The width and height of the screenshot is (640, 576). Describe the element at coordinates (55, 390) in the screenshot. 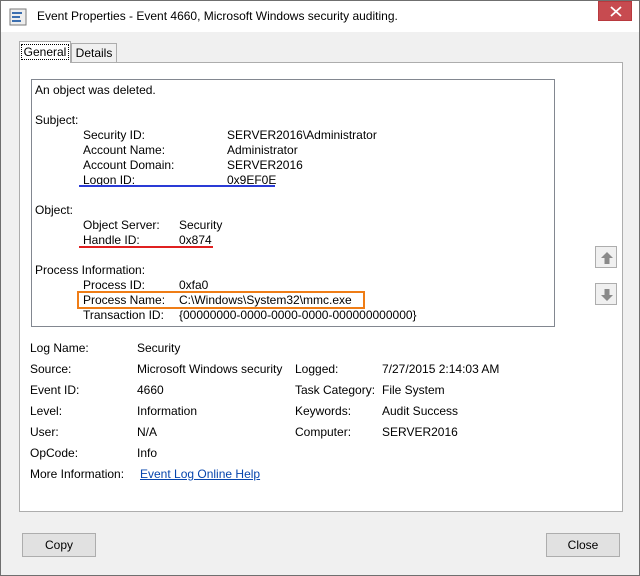

I see `event-id-label: Event ID:` at that location.